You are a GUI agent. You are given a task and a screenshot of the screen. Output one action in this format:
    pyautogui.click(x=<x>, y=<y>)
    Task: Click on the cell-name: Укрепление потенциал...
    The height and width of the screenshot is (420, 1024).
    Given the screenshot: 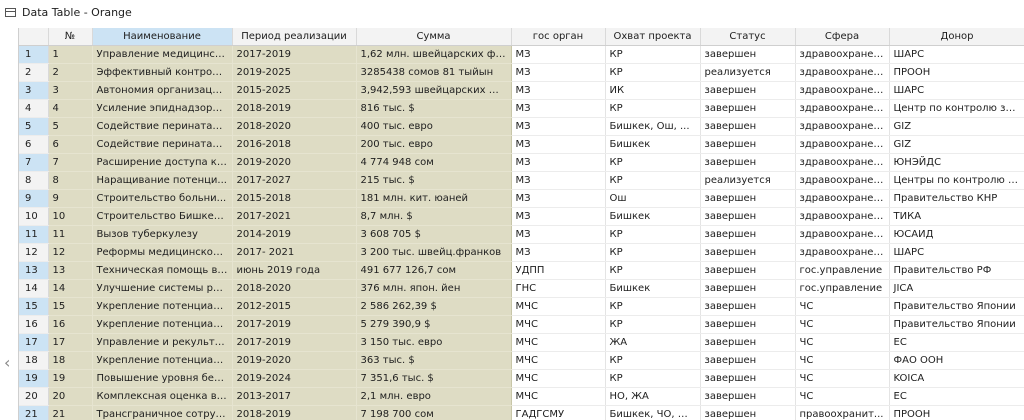 What is the action you would take?
    pyautogui.click(x=162, y=360)
    